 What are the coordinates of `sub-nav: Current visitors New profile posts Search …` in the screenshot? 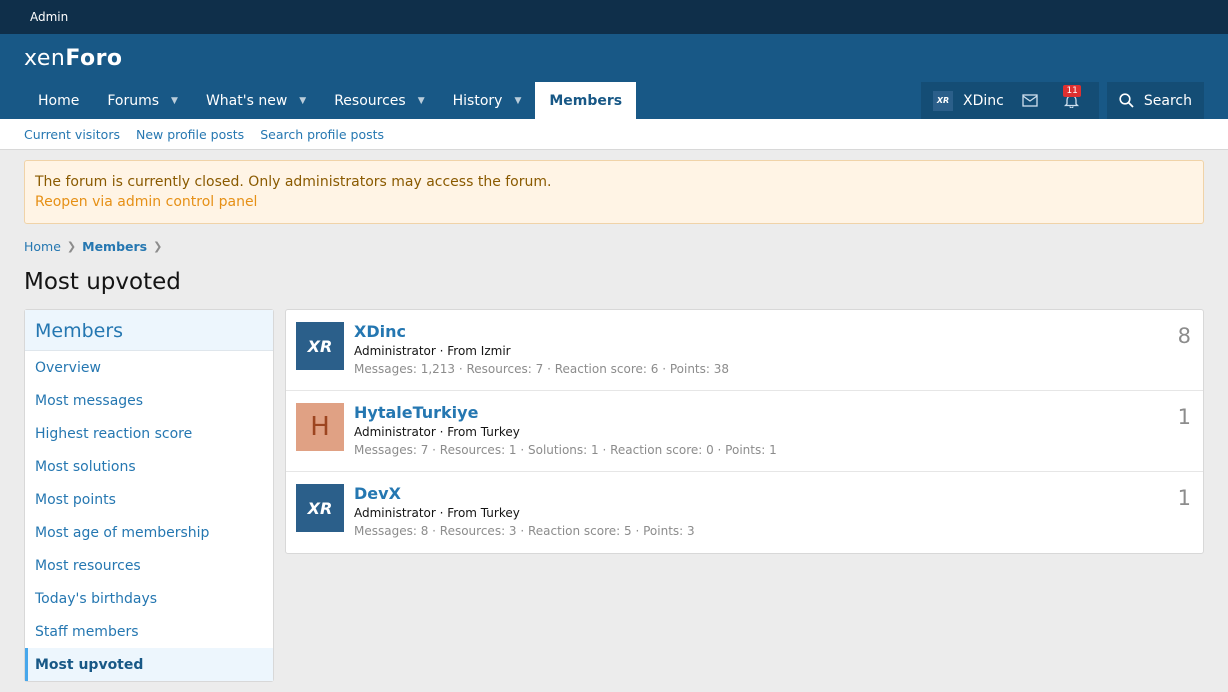 It's located at (614, 134).